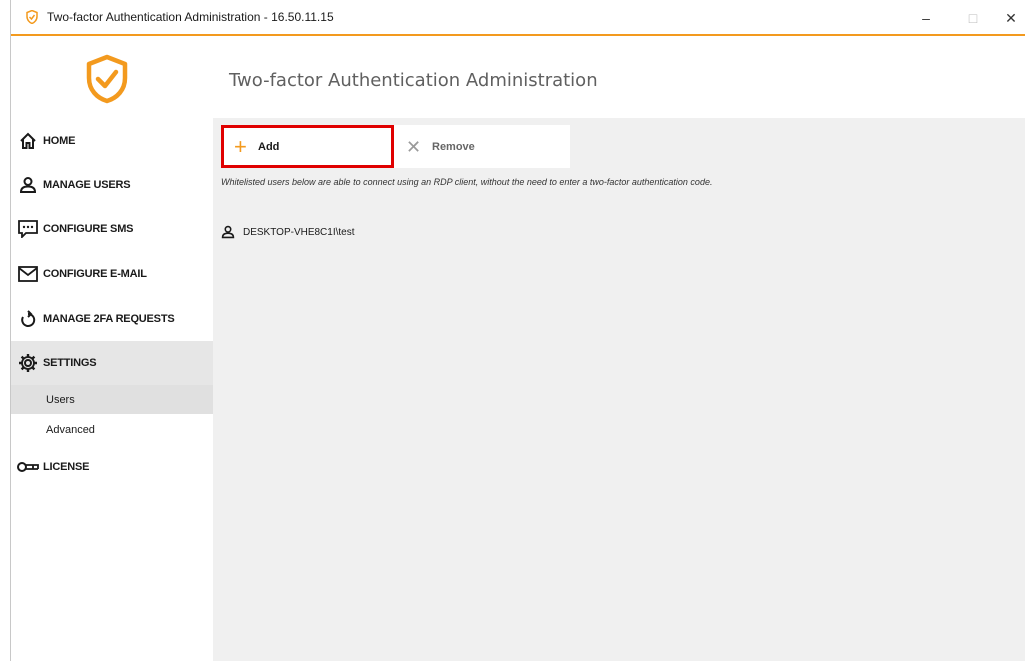  I want to click on list-item: DESKTOP-VHE8C1I\test, so click(288, 232).